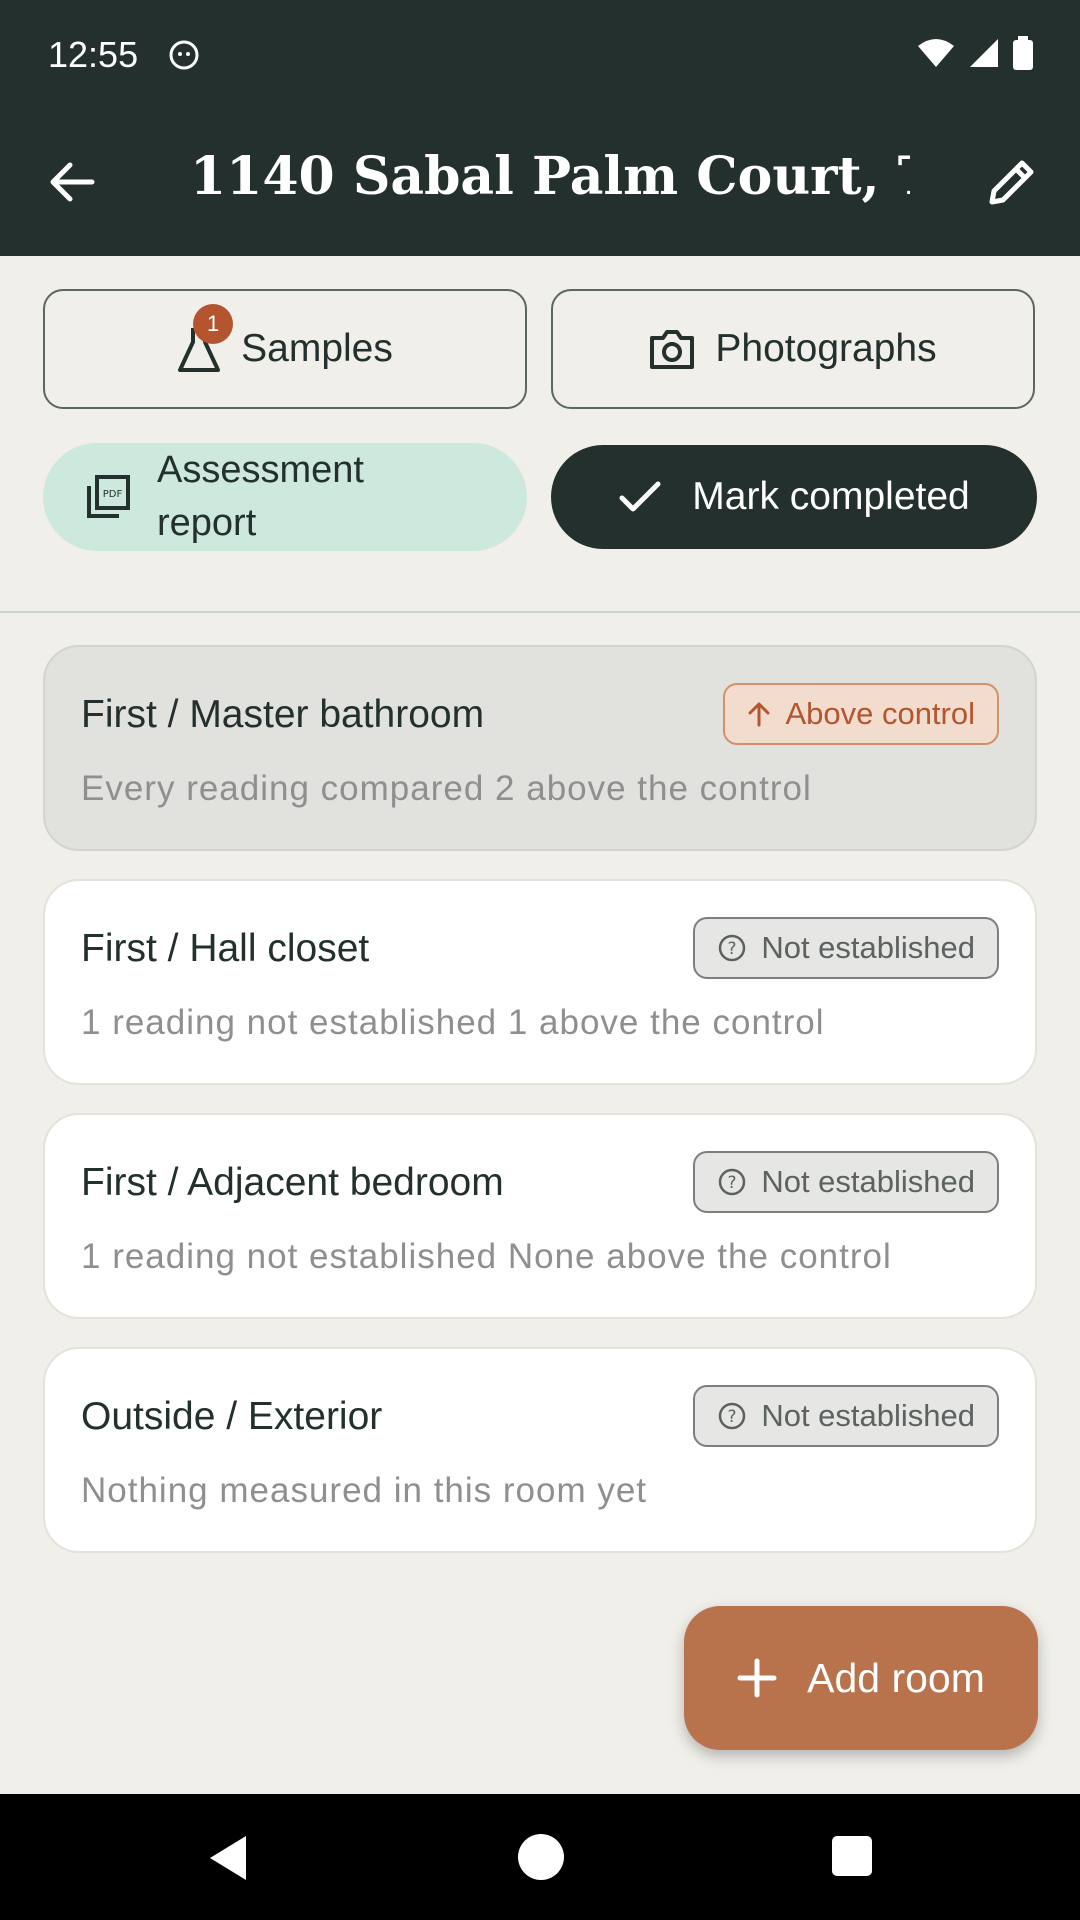 The image size is (1080, 1920). What do you see at coordinates (936, 53) in the screenshot?
I see `wifi-icon` at bounding box center [936, 53].